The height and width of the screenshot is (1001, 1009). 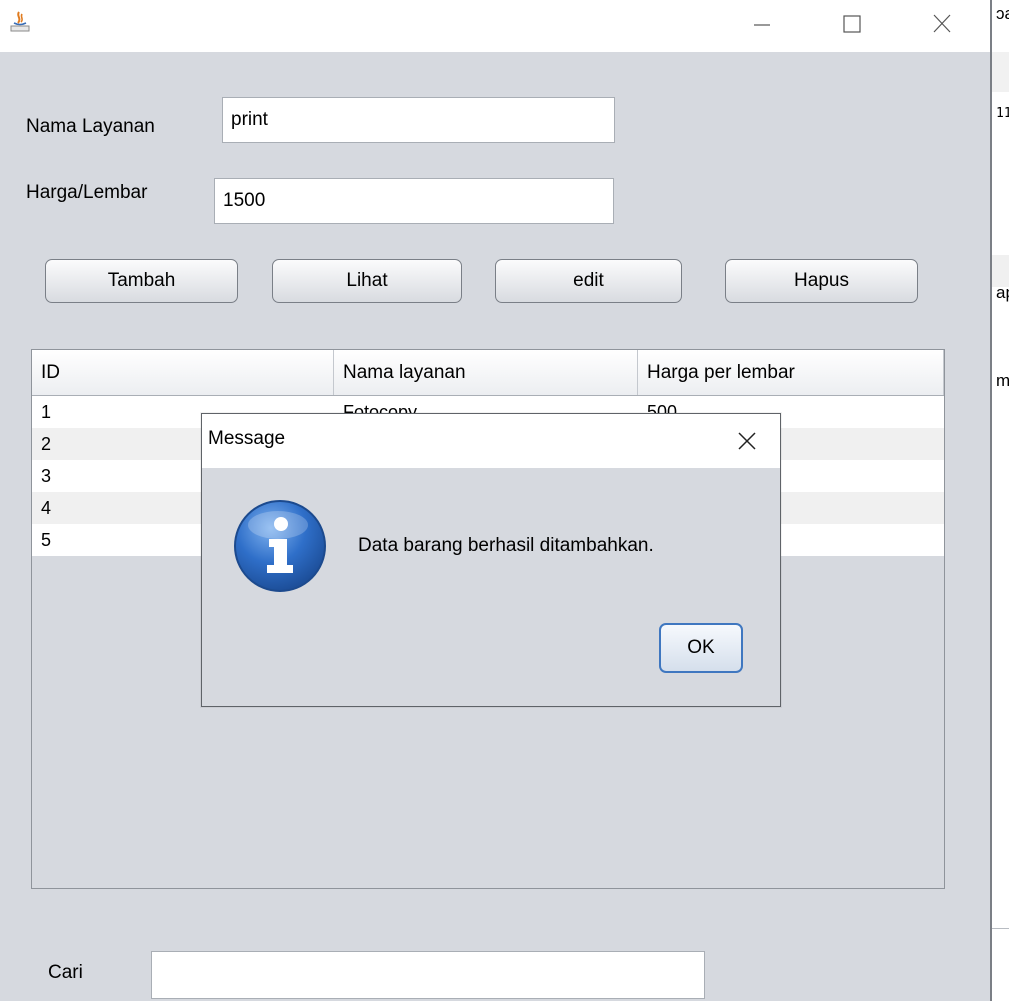 What do you see at coordinates (506, 545) in the screenshot?
I see `dialog-message: Data barang berhasil ditambahkan.` at bounding box center [506, 545].